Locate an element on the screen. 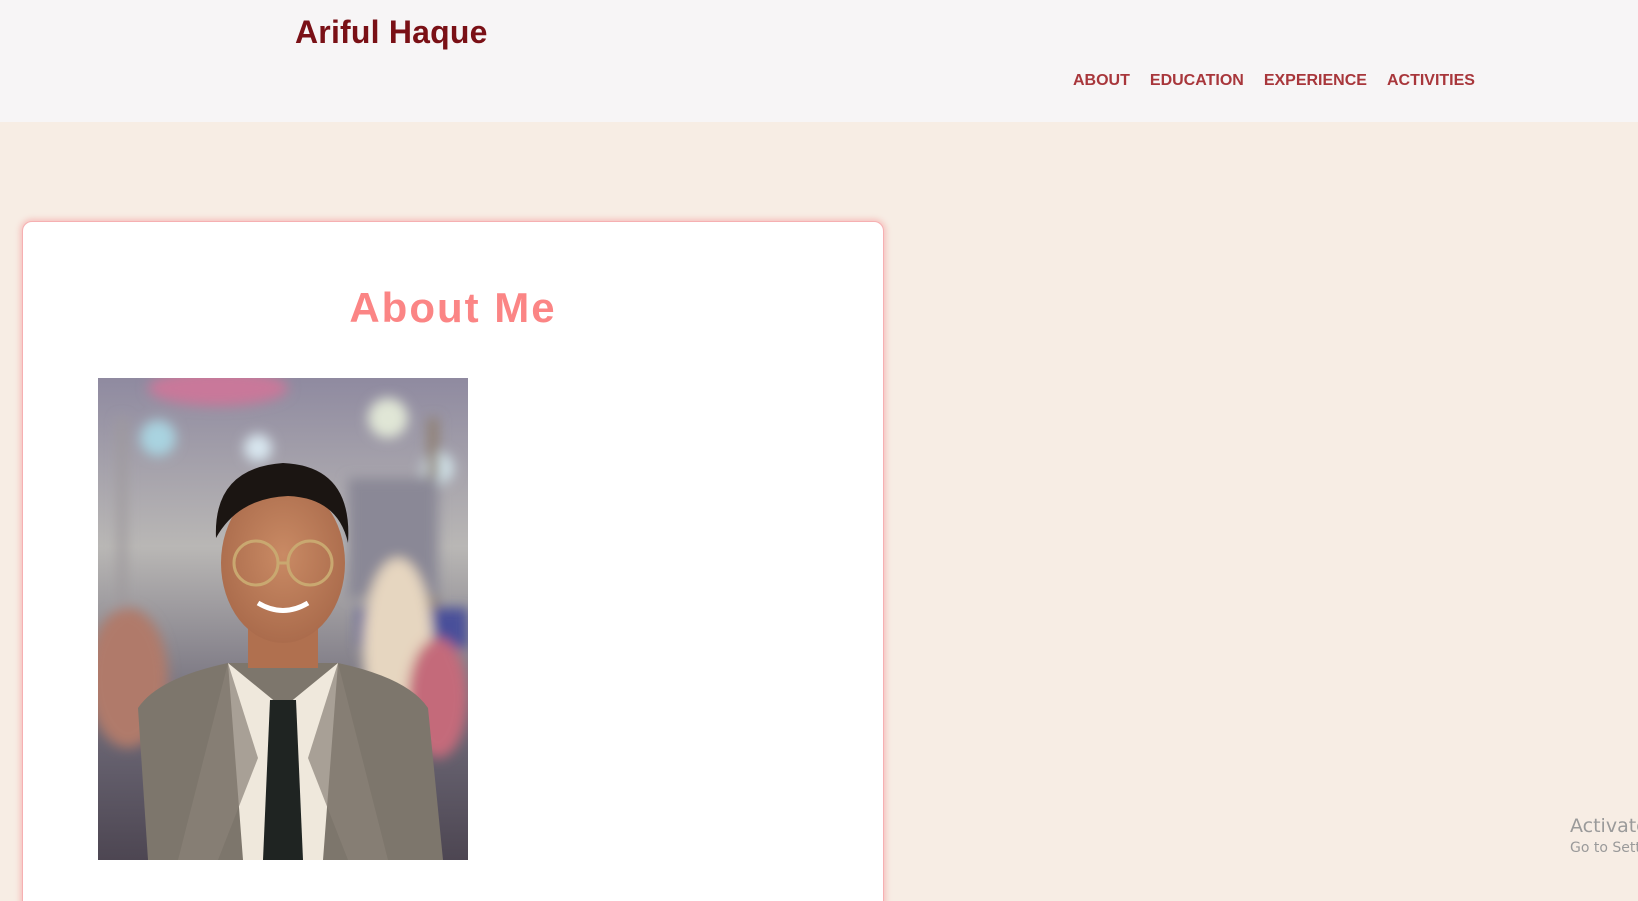  nav-link-about: ABOUT is located at coordinates (1101, 81).